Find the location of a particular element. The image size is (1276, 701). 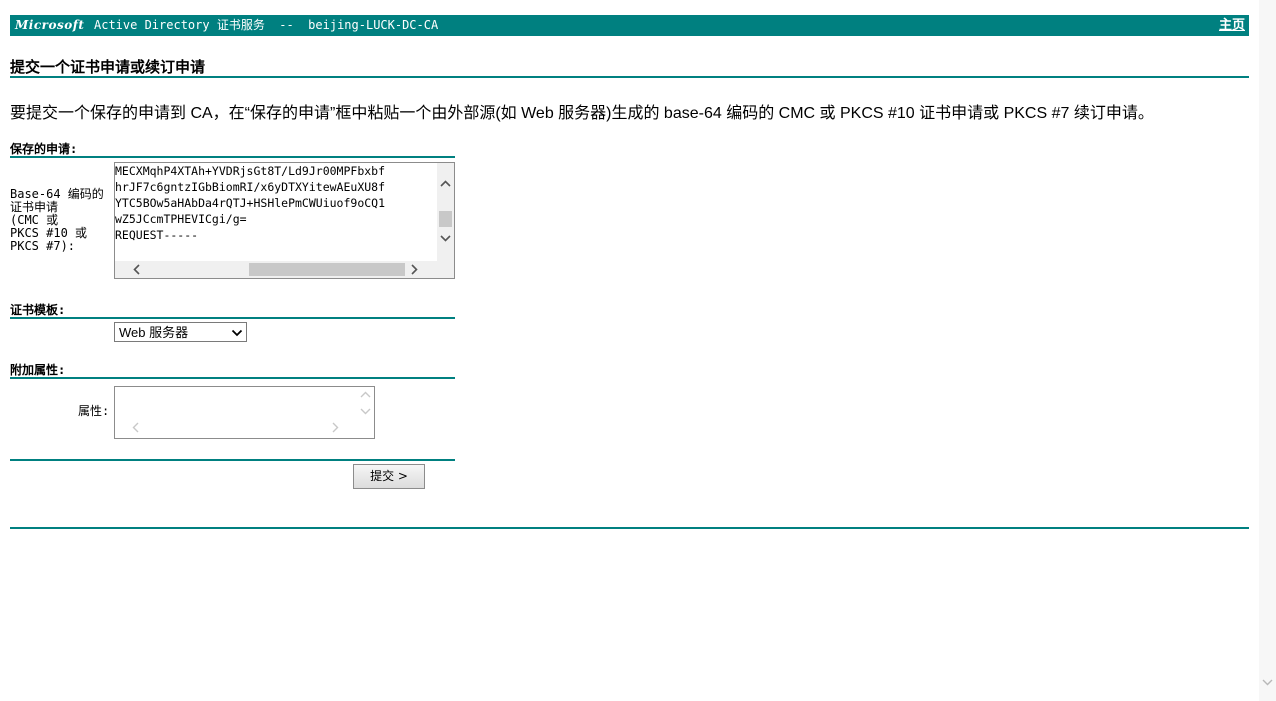

attributes-field-label: 属性: is located at coordinates (94, 411).